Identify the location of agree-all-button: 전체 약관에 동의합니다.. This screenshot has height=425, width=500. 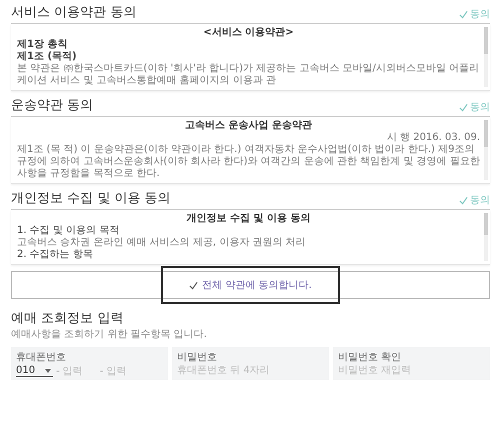
(250, 285).